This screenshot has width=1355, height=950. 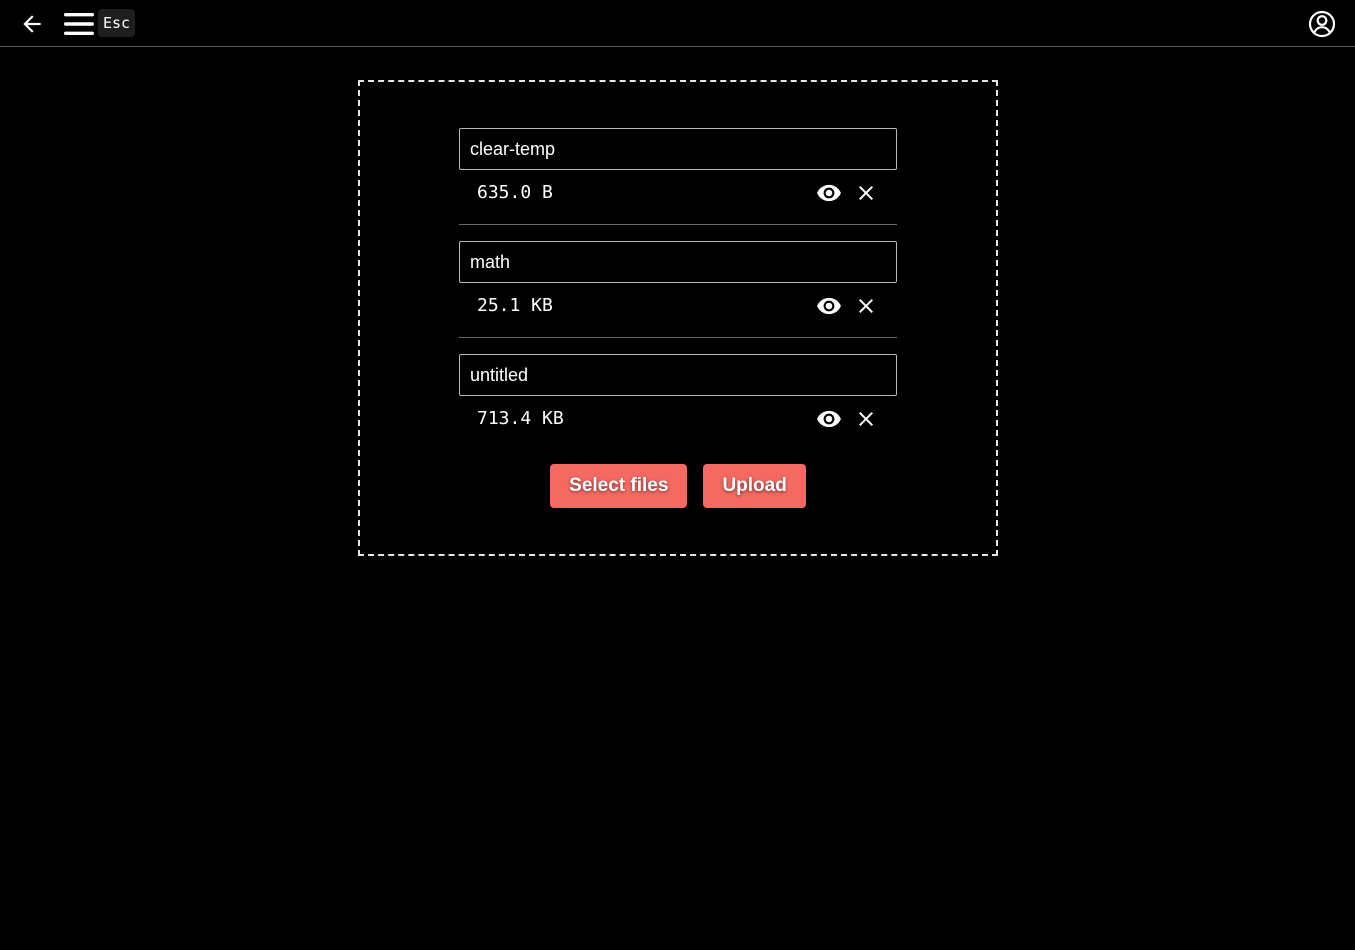 What do you see at coordinates (515, 305) in the screenshot?
I see `file-size: 25.1 KB` at bounding box center [515, 305].